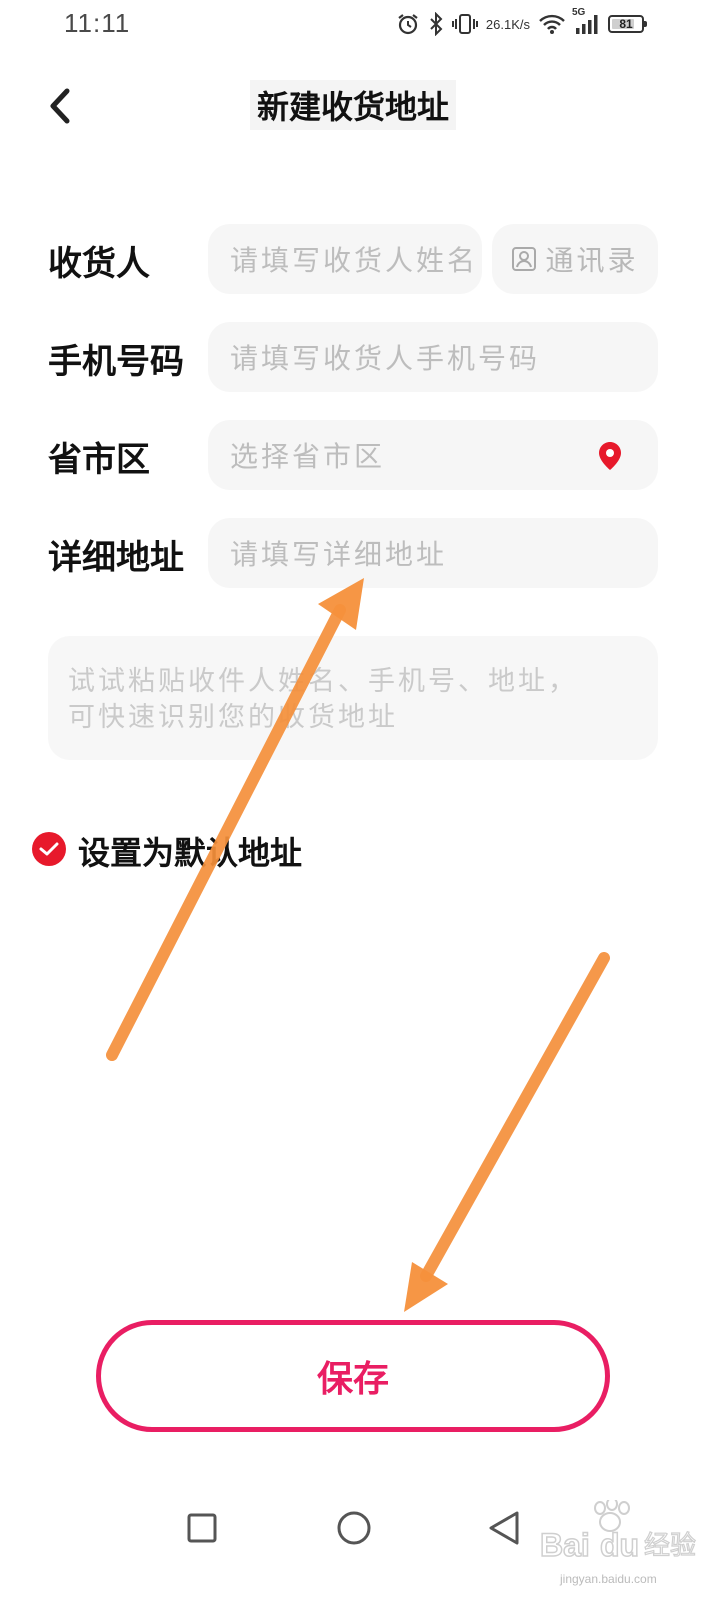 Image resolution: width=720 pixels, height=1600 pixels. I want to click on contacts-button: 通讯录, so click(575, 259).